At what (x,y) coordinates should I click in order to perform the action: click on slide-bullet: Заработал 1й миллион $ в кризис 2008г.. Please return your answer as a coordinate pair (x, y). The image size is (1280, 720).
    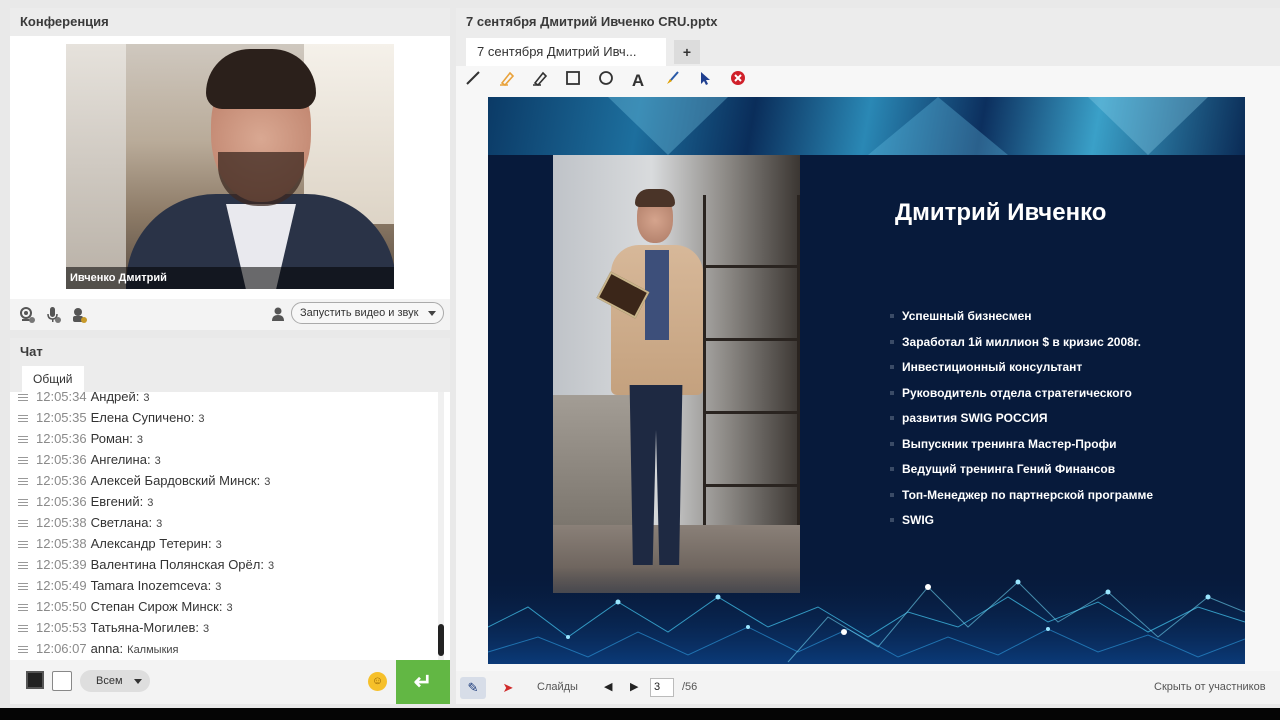
    Looking at the image, I should click on (1040, 343).